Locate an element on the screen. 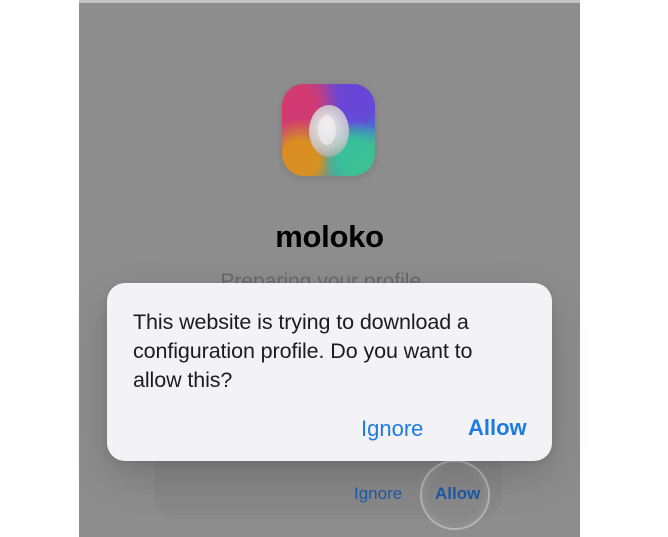  ignore-button: Ignore is located at coordinates (392, 429).